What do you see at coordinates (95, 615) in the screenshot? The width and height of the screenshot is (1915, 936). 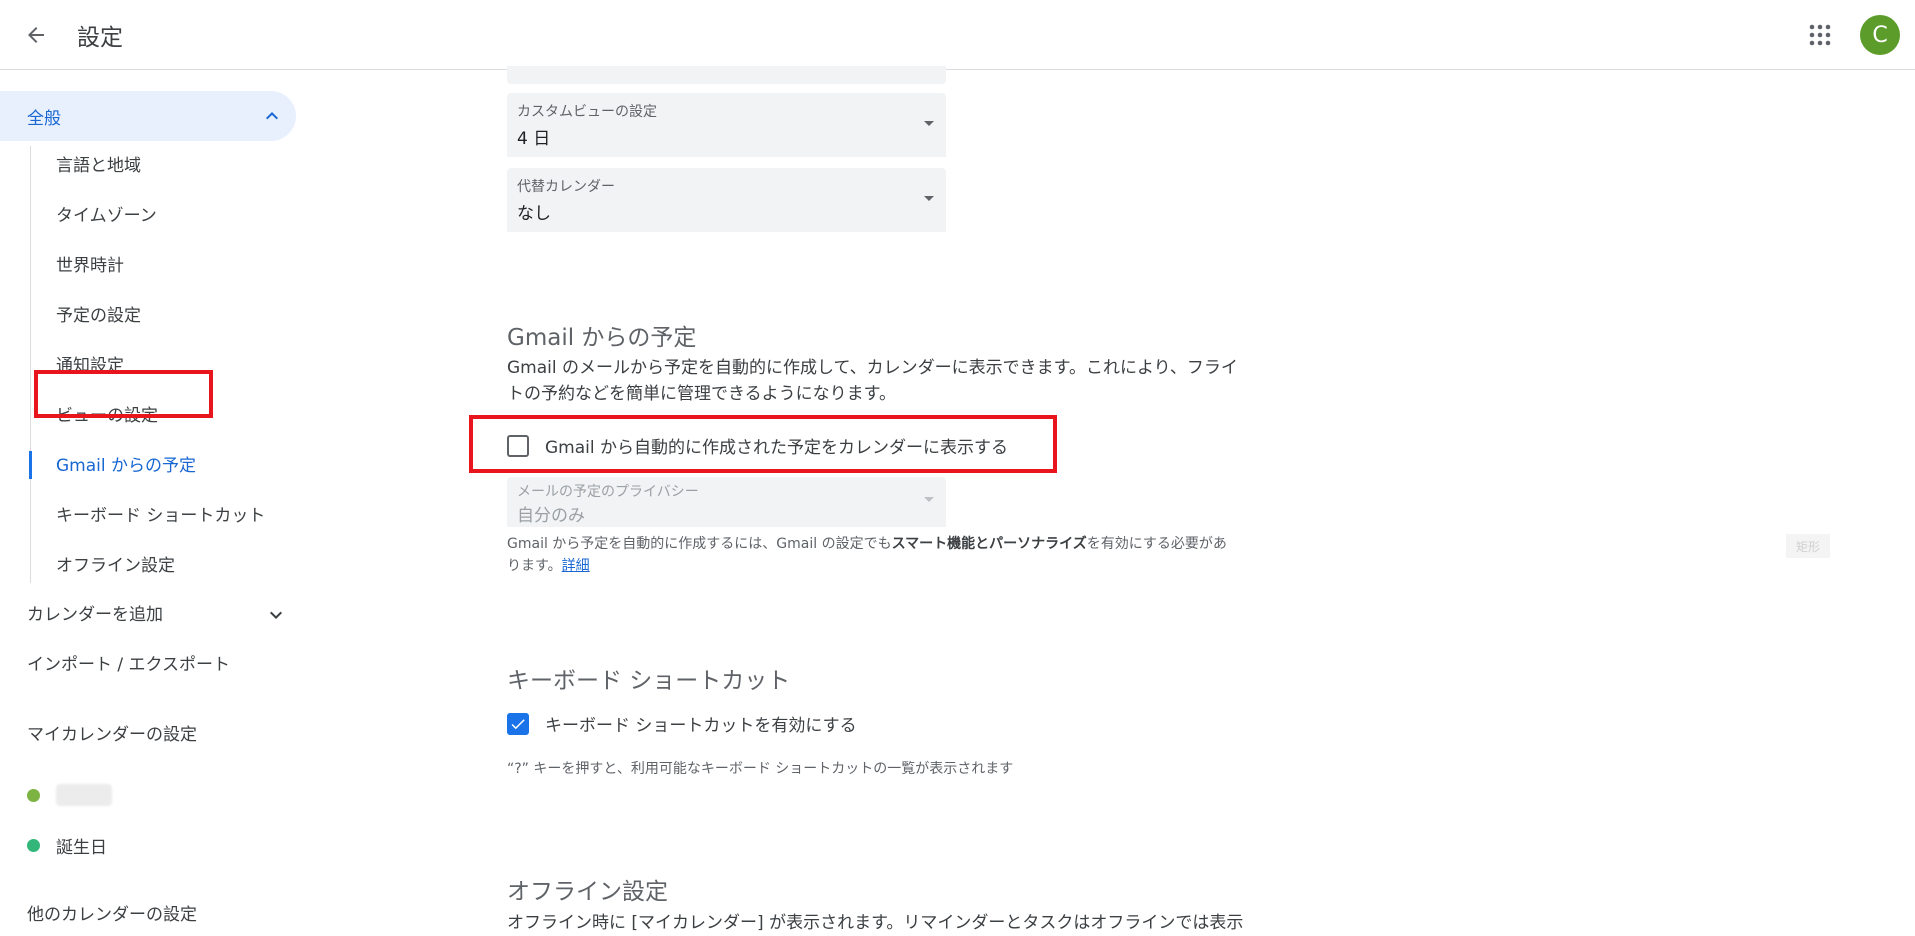 I see `sidebar-item-label: カレンダーを追加` at bounding box center [95, 615].